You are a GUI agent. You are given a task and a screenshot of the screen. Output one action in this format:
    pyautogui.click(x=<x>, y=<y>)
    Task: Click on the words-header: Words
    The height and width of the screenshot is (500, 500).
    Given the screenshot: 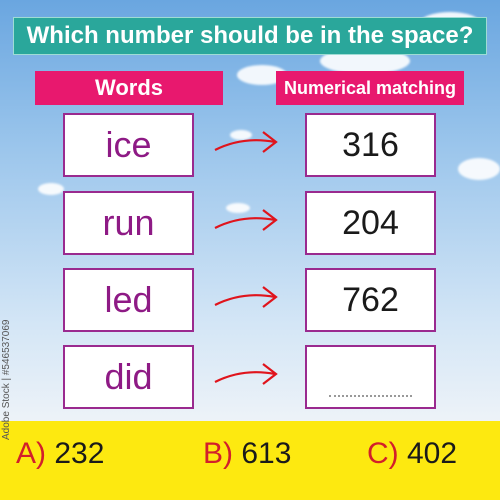 What is the action you would take?
    pyautogui.click(x=129, y=88)
    